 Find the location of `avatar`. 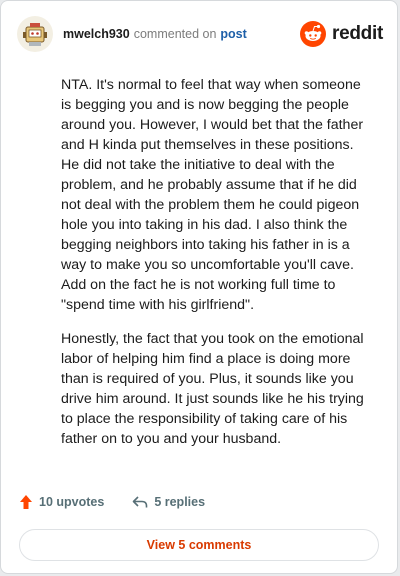

avatar is located at coordinates (35, 34).